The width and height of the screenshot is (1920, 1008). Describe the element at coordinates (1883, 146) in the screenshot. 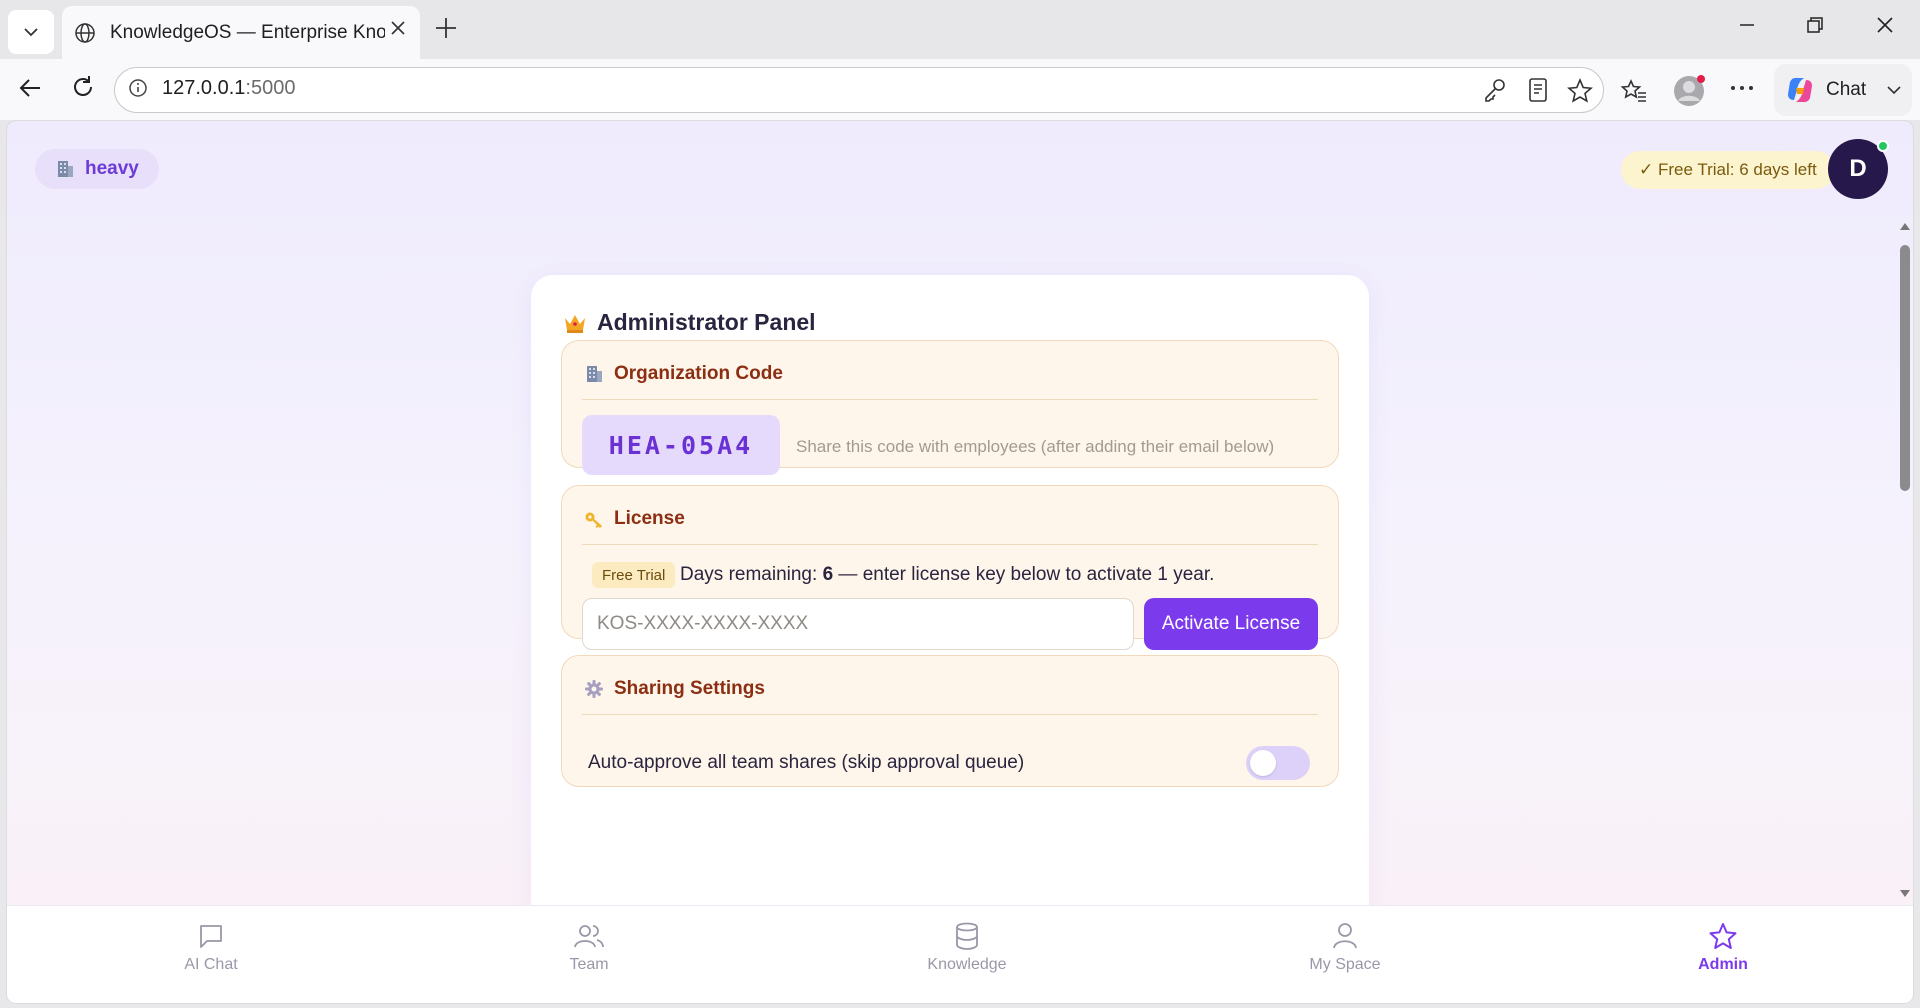

I see `online-status-dot` at that location.